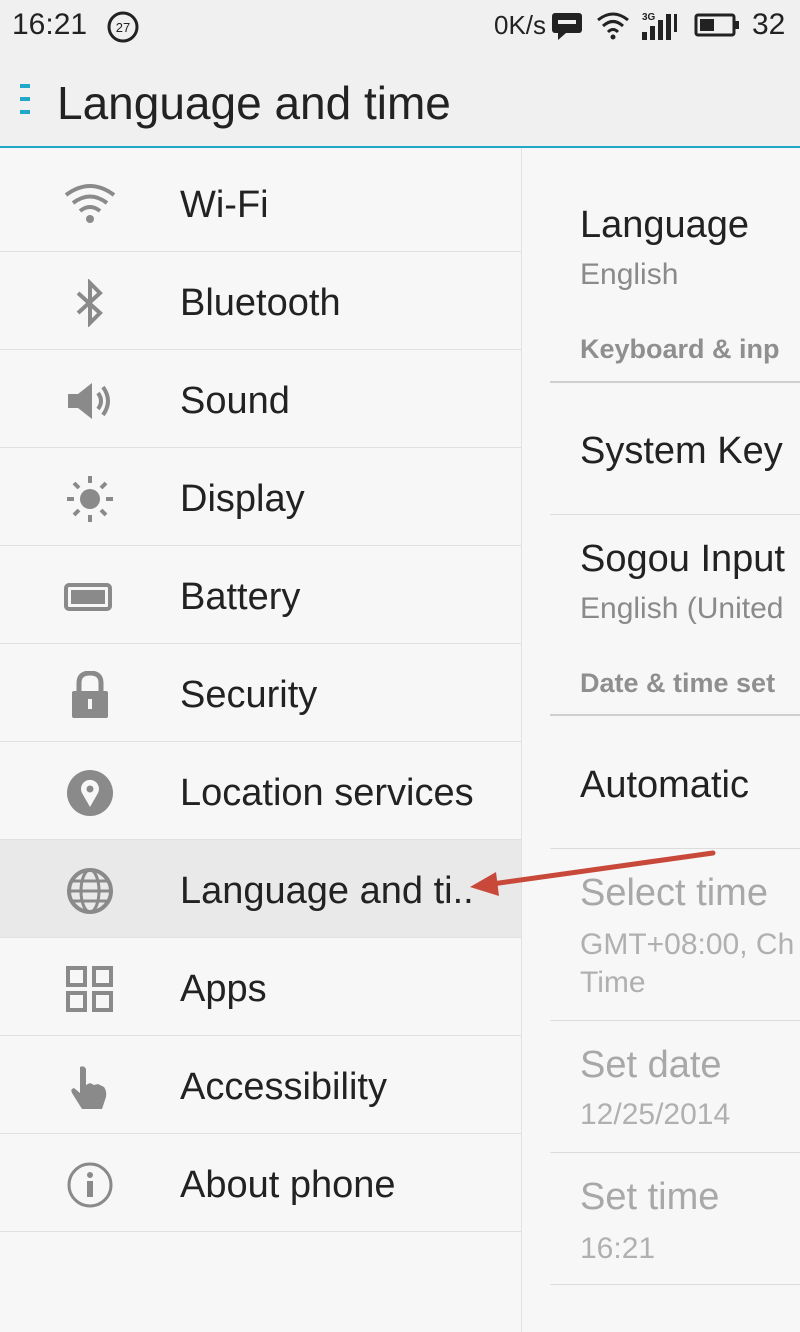 This screenshot has width=800, height=1332. I want to click on nav-item-sound: Sound, so click(260, 399).